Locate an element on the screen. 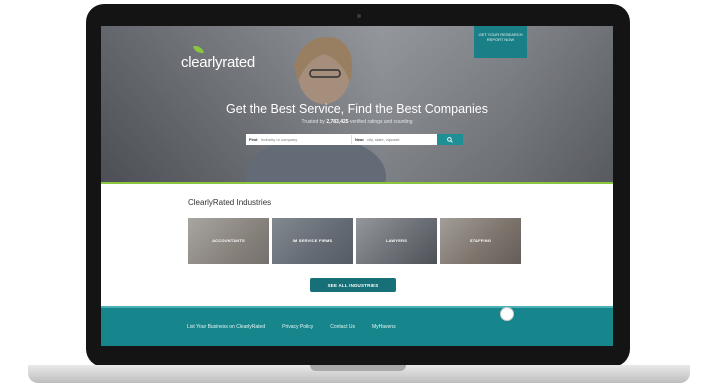 The height and width of the screenshot is (387, 701). footer-top-border is located at coordinates (357, 307).